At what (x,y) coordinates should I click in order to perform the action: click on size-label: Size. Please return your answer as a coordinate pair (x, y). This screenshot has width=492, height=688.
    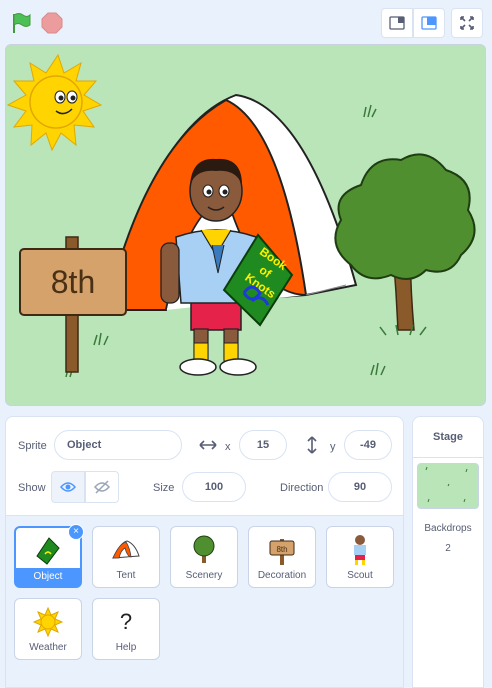
    Looking at the image, I should click on (164, 488).